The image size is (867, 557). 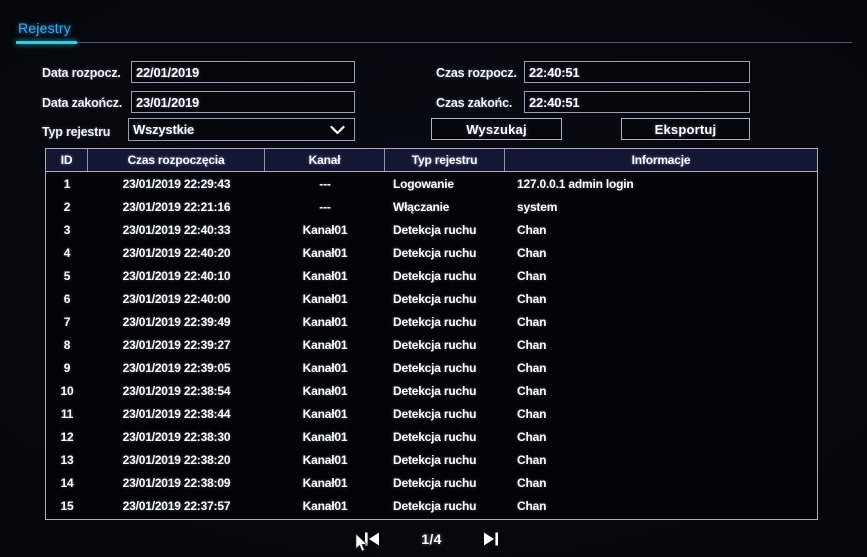 What do you see at coordinates (431, 539) in the screenshot?
I see `pagination: 1/4` at bounding box center [431, 539].